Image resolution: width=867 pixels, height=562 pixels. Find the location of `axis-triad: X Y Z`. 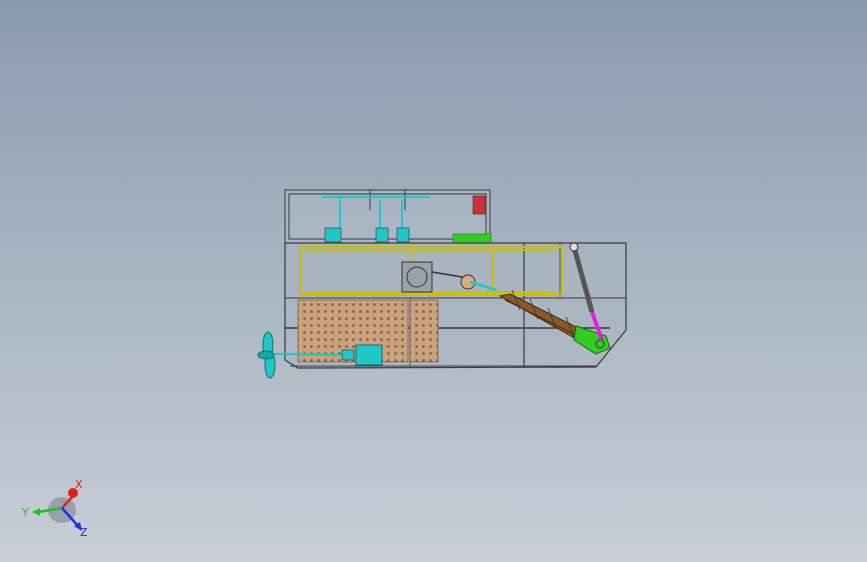

axis-triad: X Y Z is located at coordinates (54, 508).